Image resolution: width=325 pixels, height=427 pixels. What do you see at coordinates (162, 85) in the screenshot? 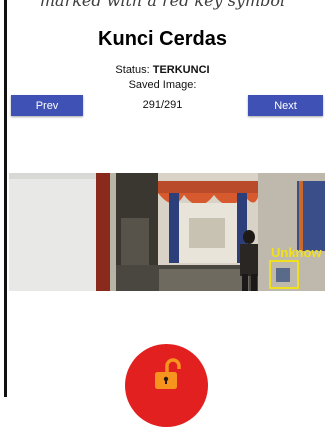
I see `saved-image-label: Saved Image:` at bounding box center [162, 85].